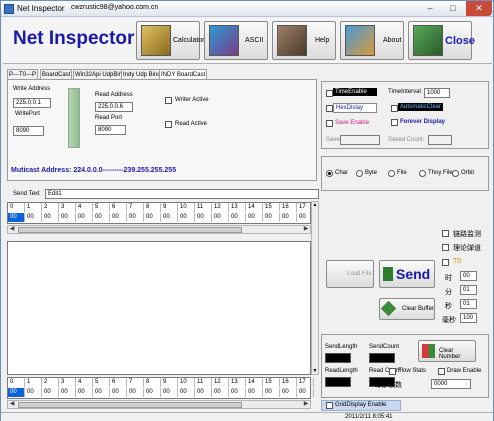 The image size is (494, 421). I want to click on close-icon: ✕, so click(479, 8).